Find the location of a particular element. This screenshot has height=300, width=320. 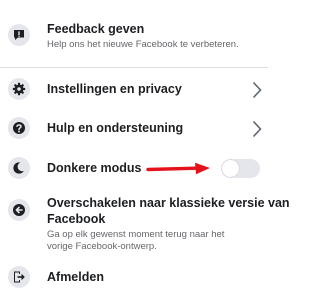

dark-mode-title: Donkere modus is located at coordinates (94, 168).